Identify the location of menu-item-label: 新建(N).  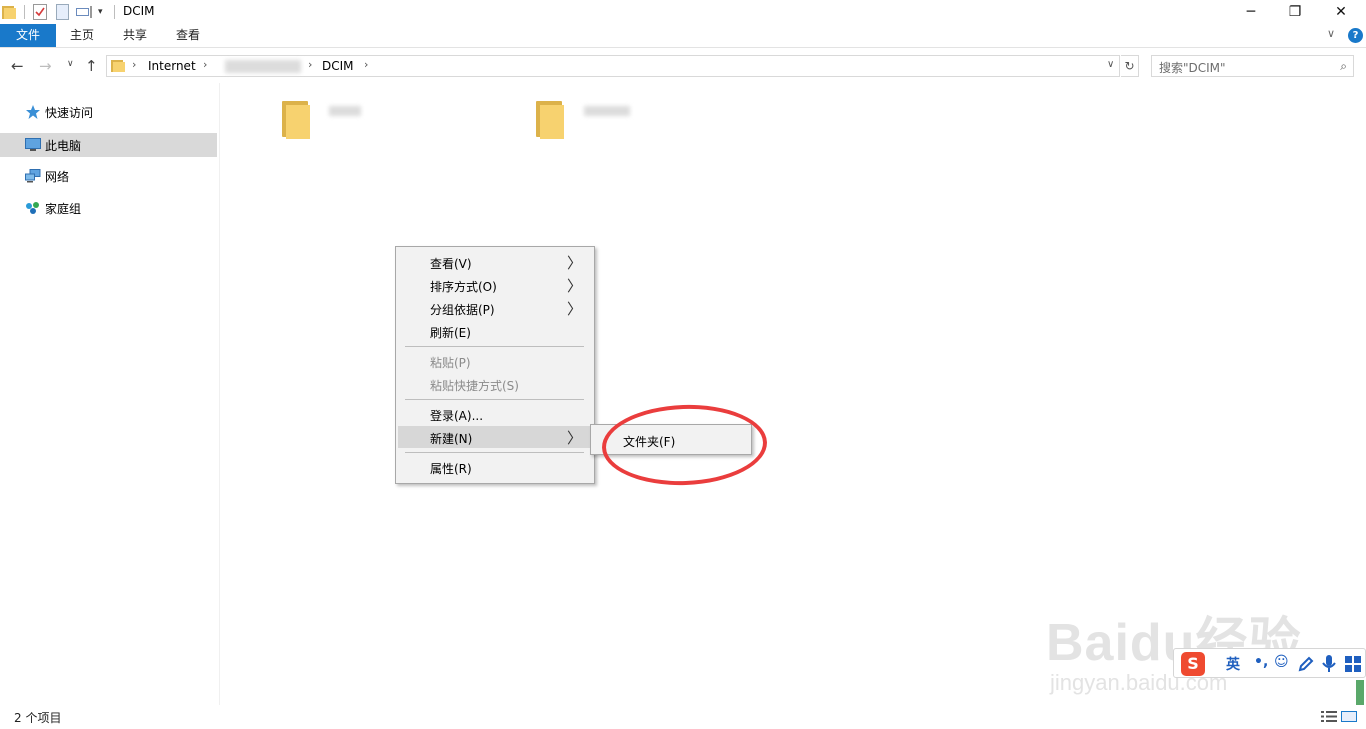
(451, 439).